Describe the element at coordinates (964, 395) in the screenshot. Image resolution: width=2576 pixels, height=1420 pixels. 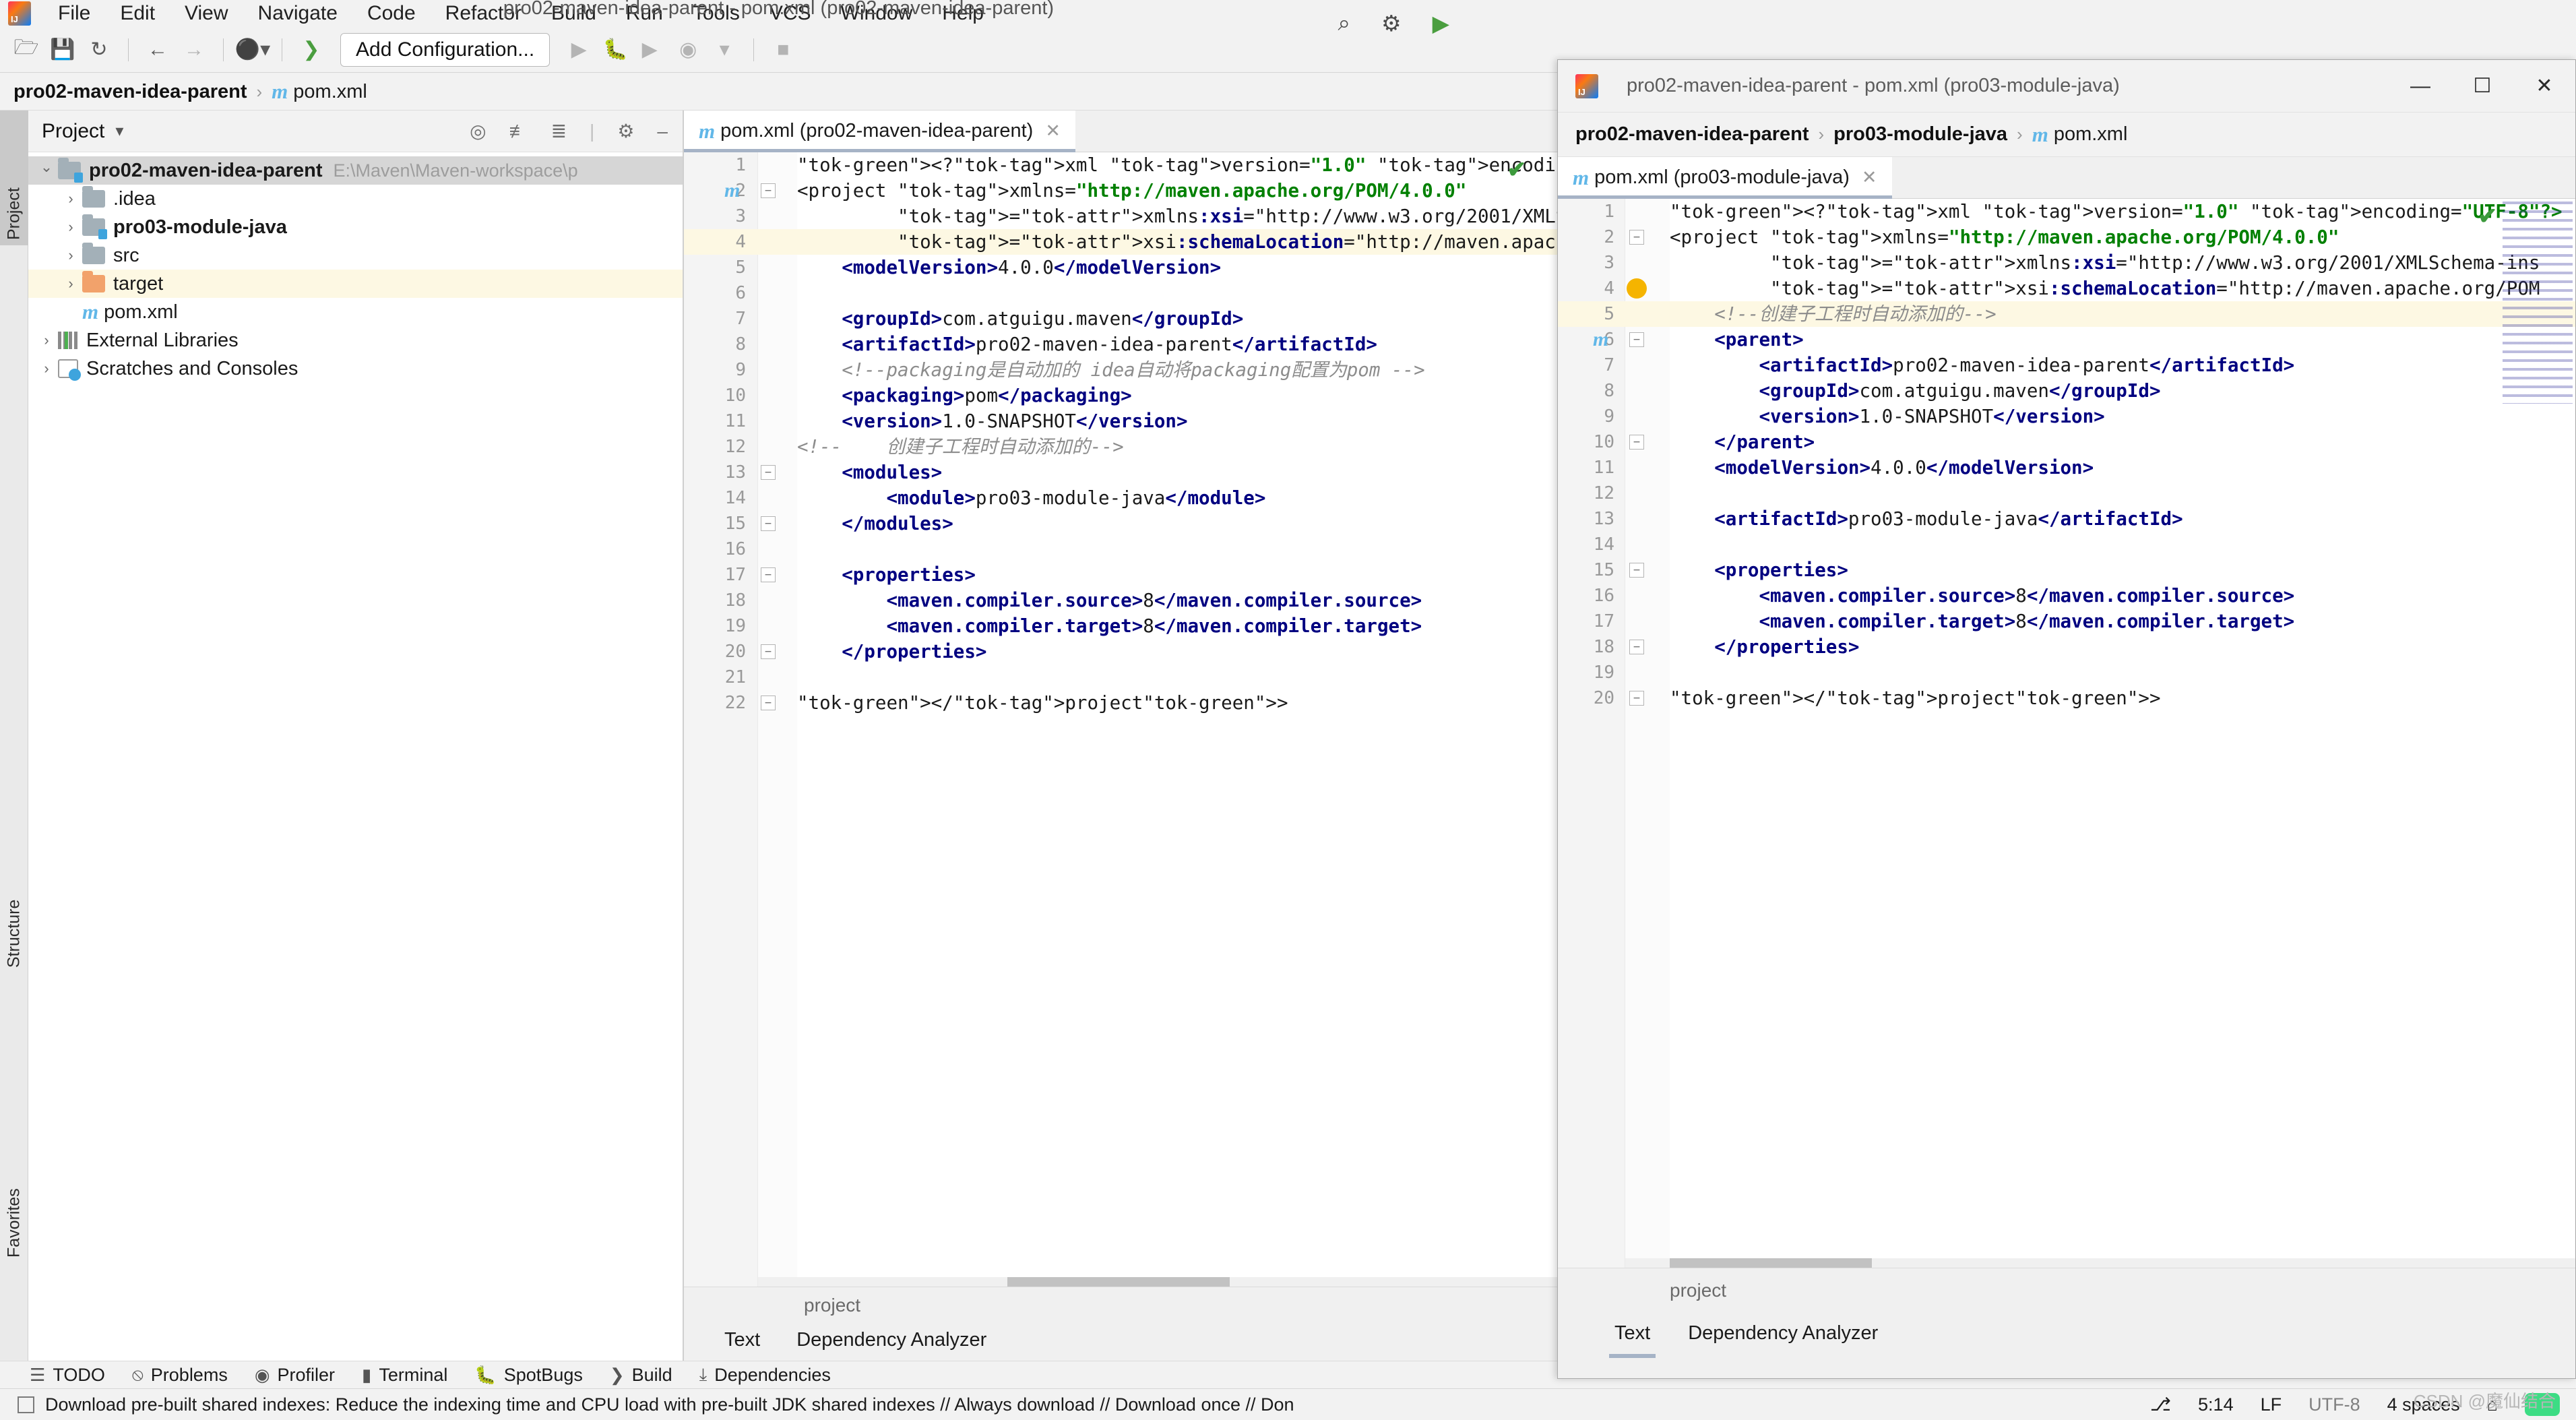
I see `code-text: <packaging>pom</packaging>` at that location.